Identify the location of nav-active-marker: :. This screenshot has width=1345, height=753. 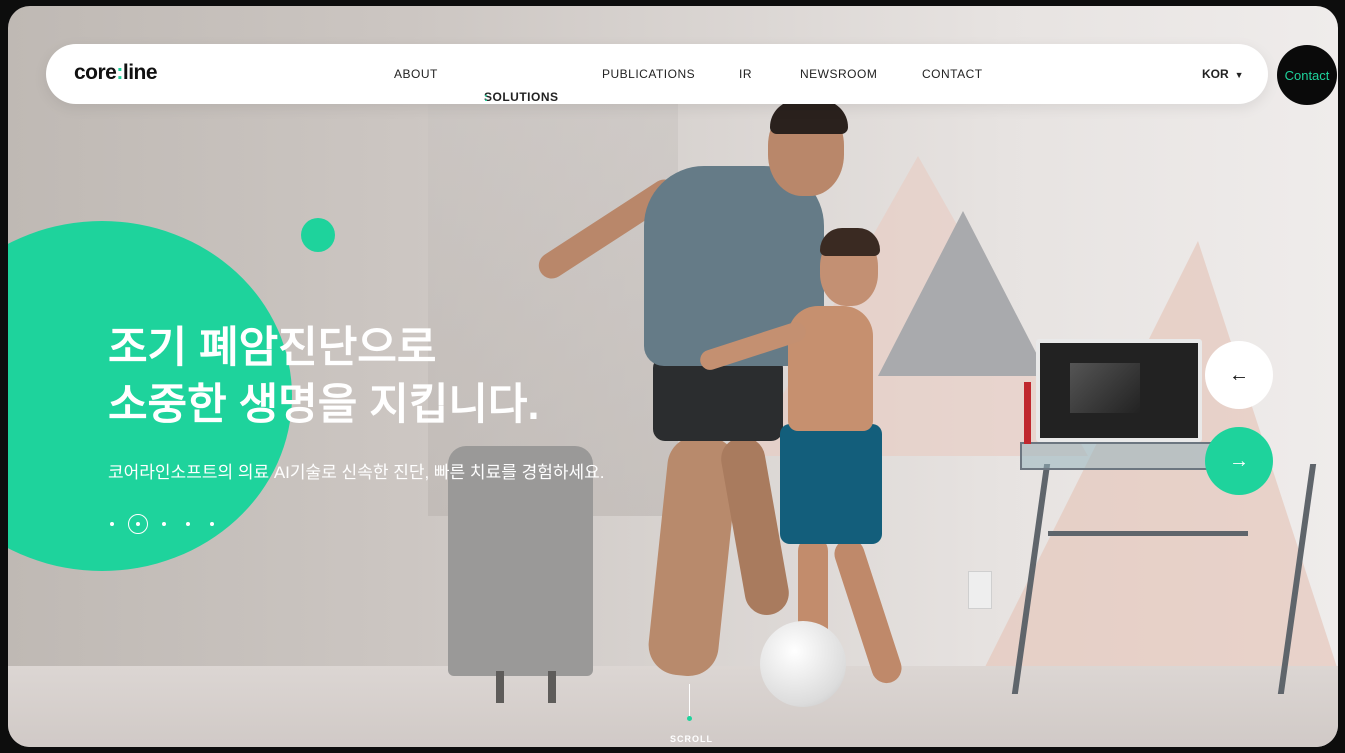
(486, 97).